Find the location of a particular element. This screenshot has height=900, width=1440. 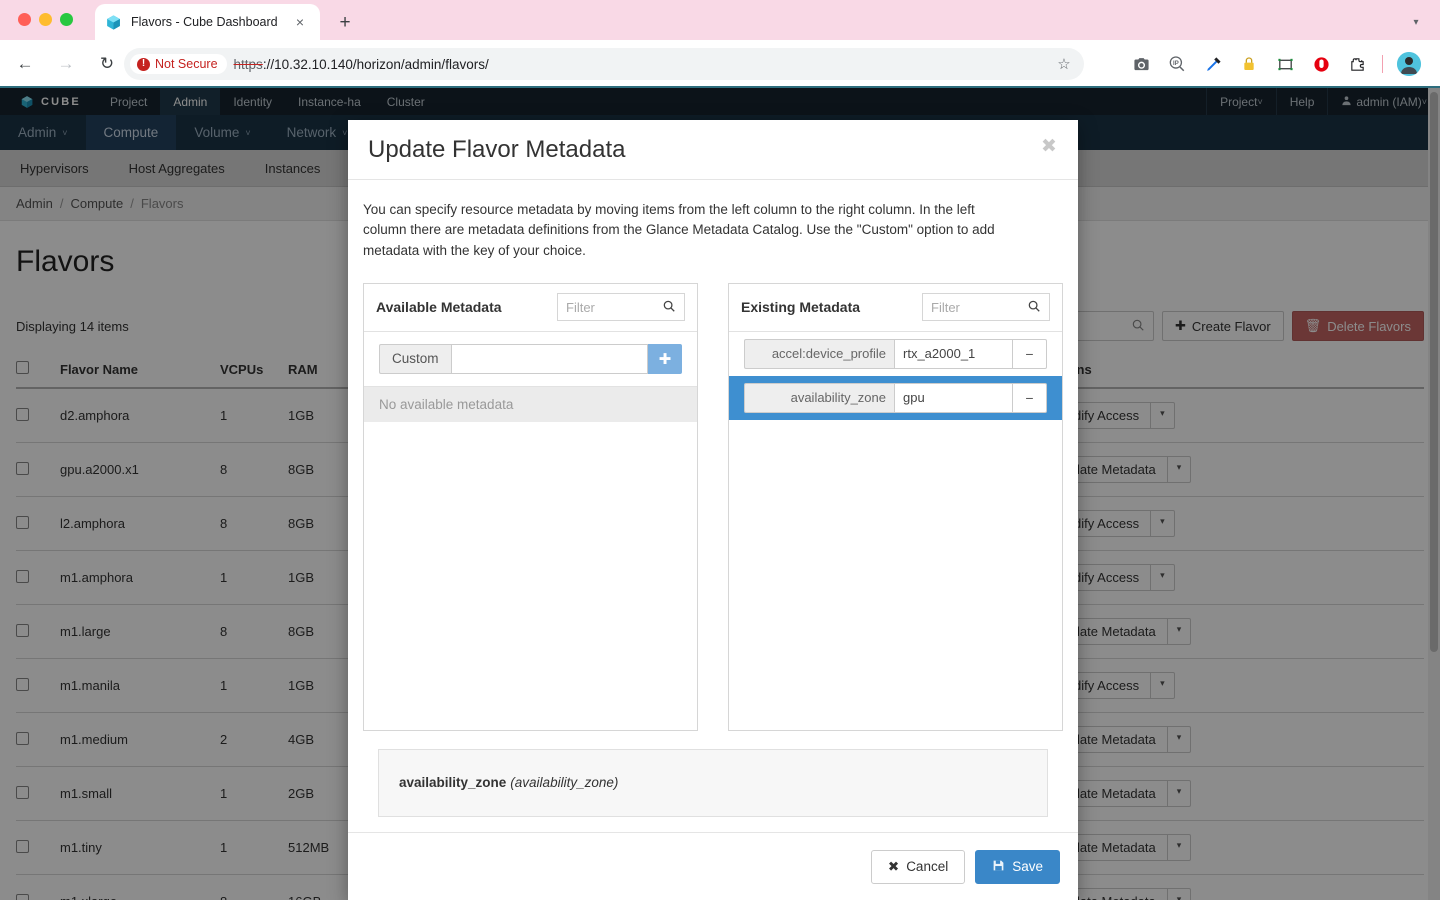

reload-button: ↻ is located at coordinates (107, 64).